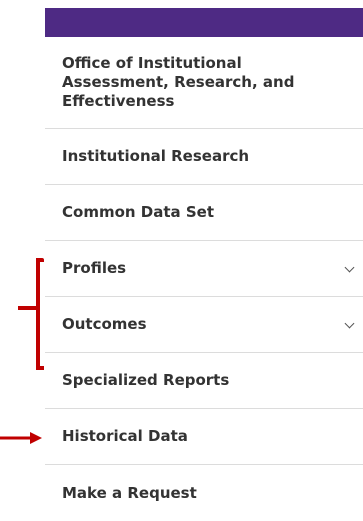  I want to click on nav-item-label: Historical Data, so click(125, 436).